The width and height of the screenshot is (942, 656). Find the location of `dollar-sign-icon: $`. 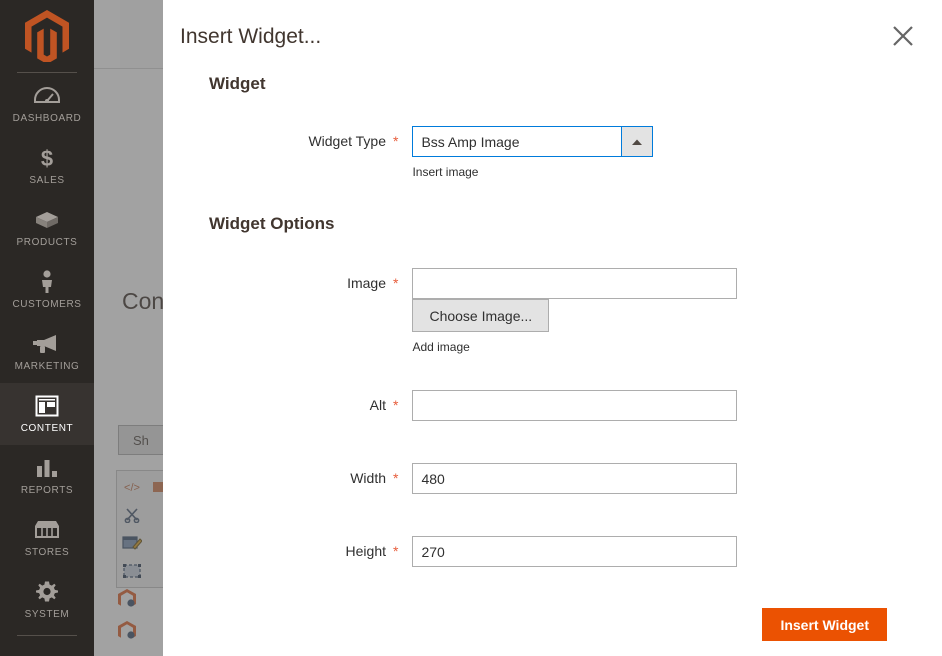

dollar-sign-icon: $ is located at coordinates (47, 158).